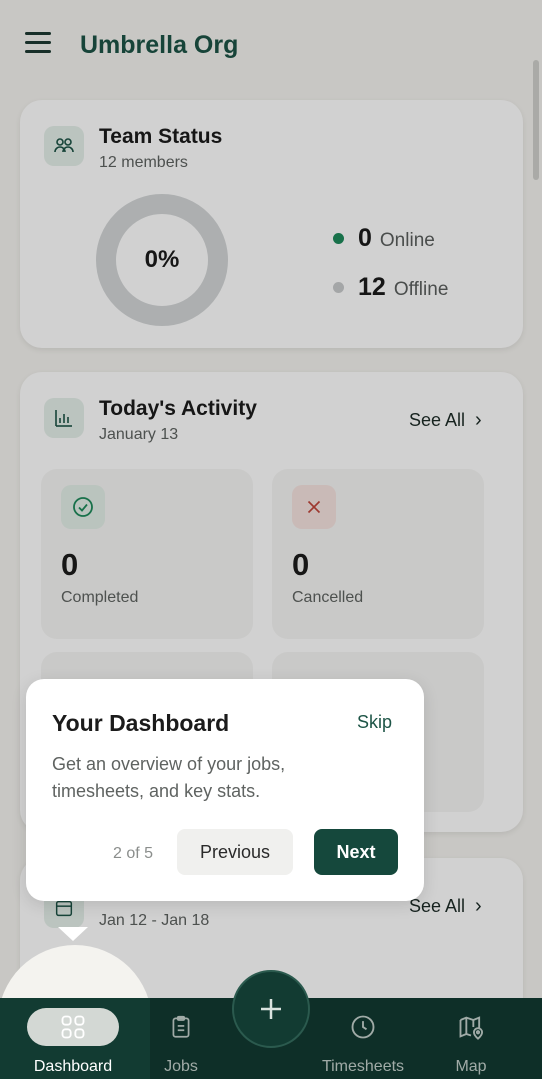  I want to click on previous-button: Previous, so click(235, 852).